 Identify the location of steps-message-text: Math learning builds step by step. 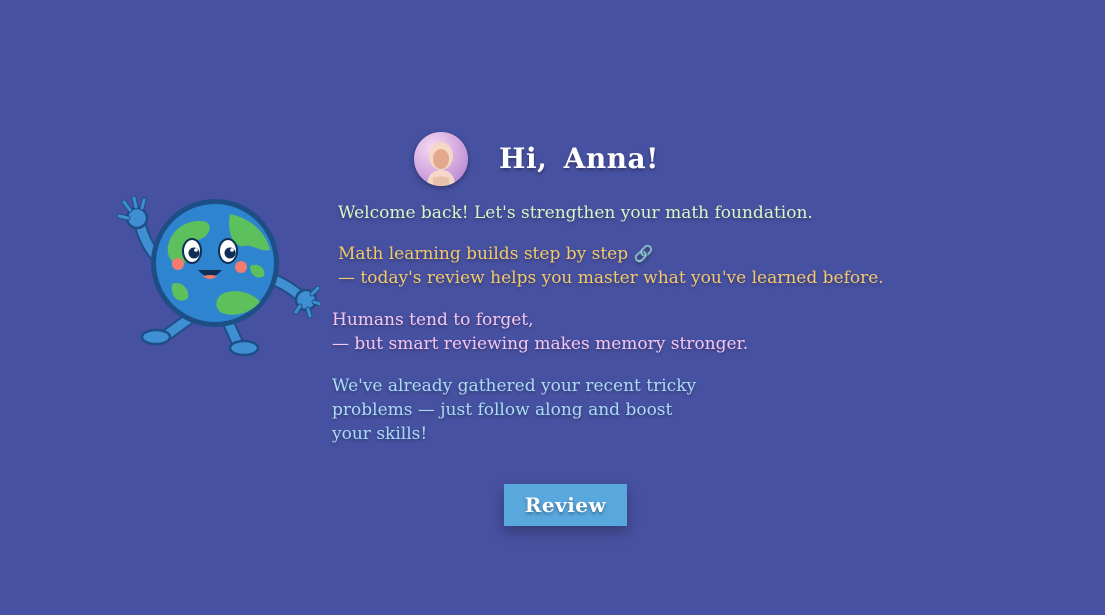
(483, 254).